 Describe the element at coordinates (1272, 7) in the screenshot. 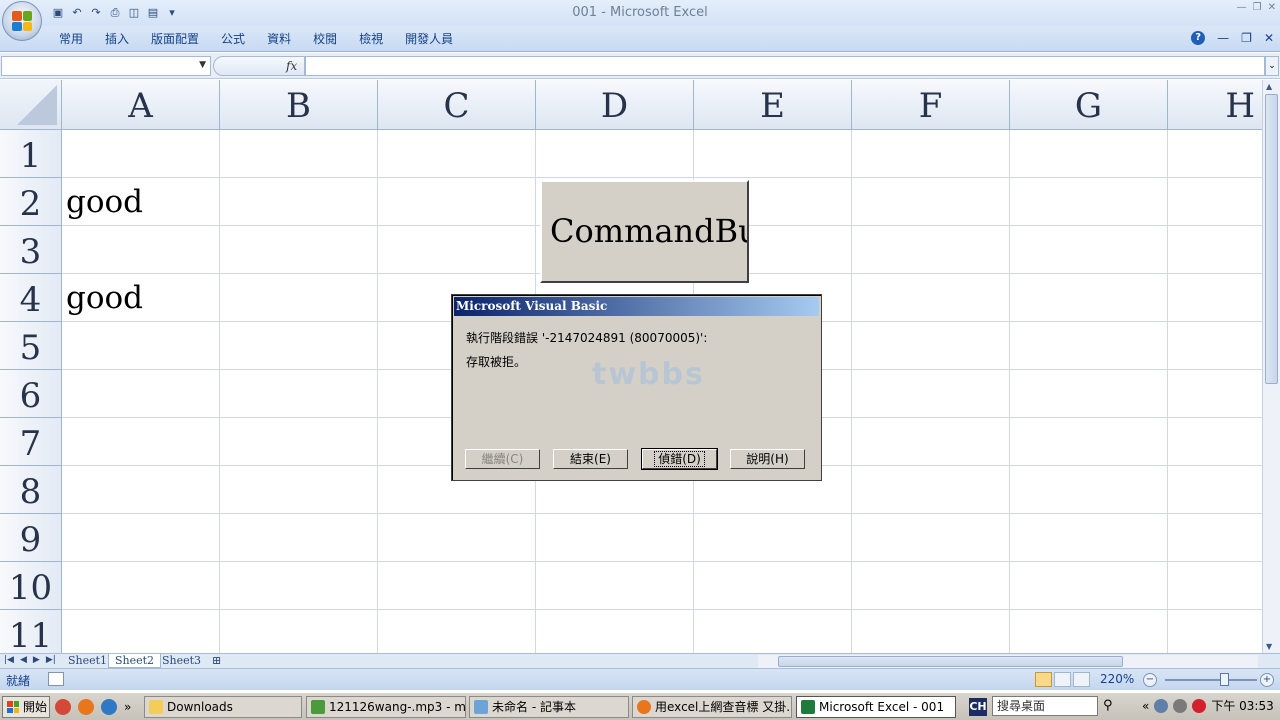

I see `close-icon: ✕` at that location.